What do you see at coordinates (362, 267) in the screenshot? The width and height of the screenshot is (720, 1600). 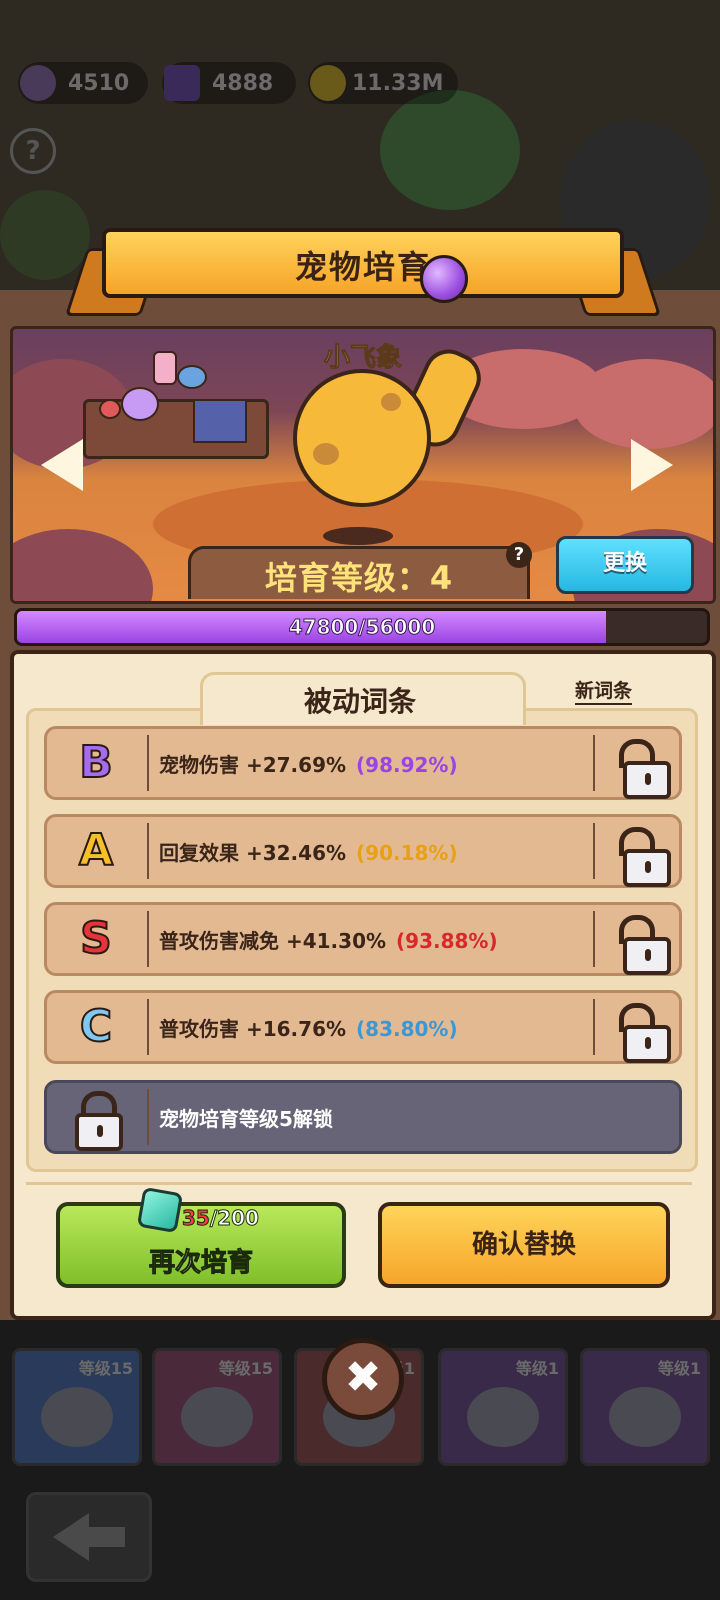 I see `dialog-title: 宠物培育` at bounding box center [362, 267].